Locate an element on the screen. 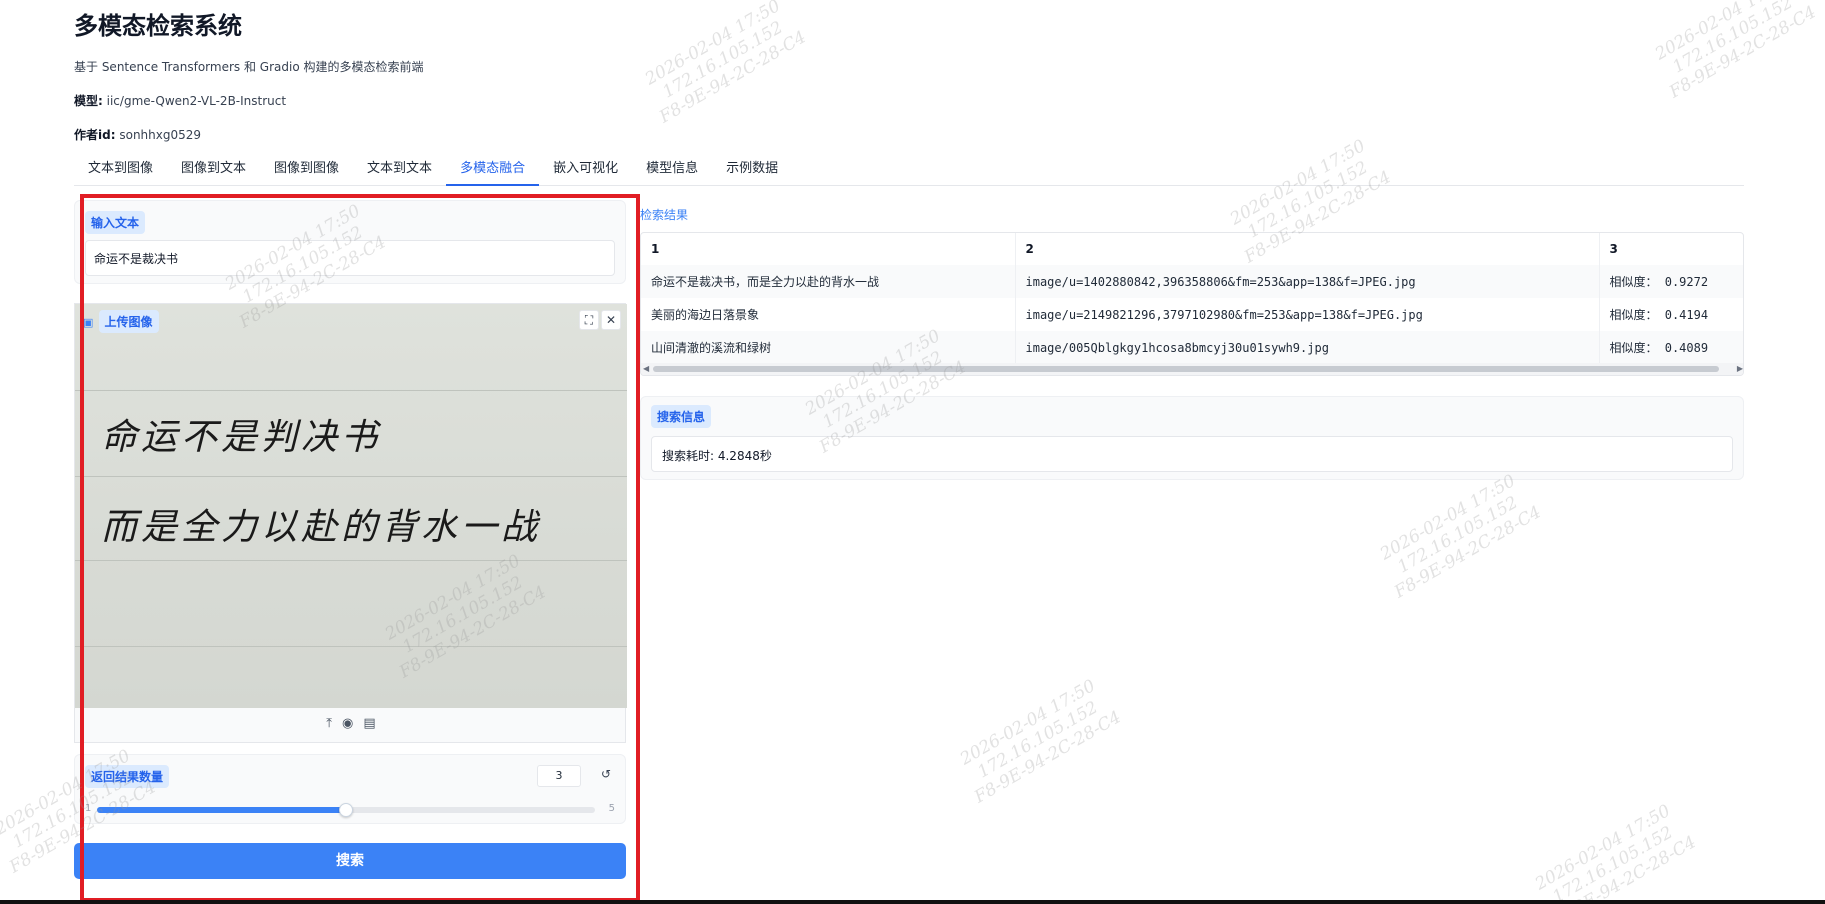 The image size is (1825, 904). text-input-label: 输入文本 is located at coordinates (115, 222).